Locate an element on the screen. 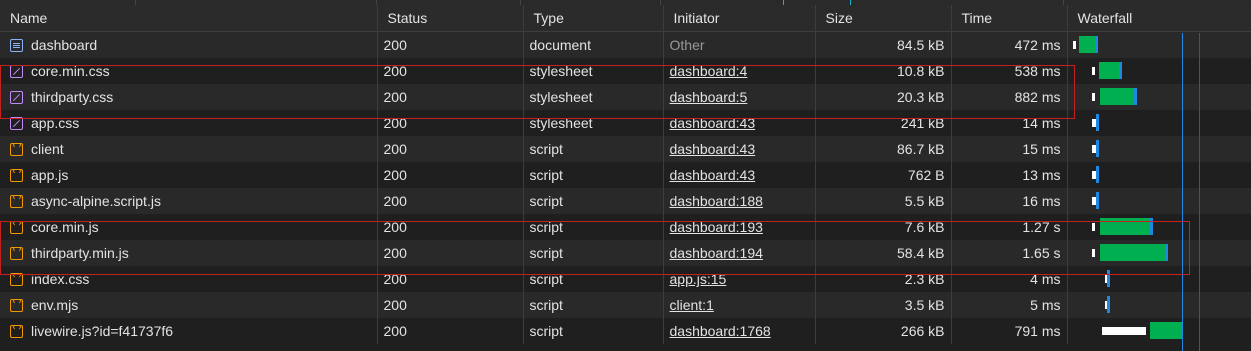  request-time: 882 ms is located at coordinates (1009, 97).